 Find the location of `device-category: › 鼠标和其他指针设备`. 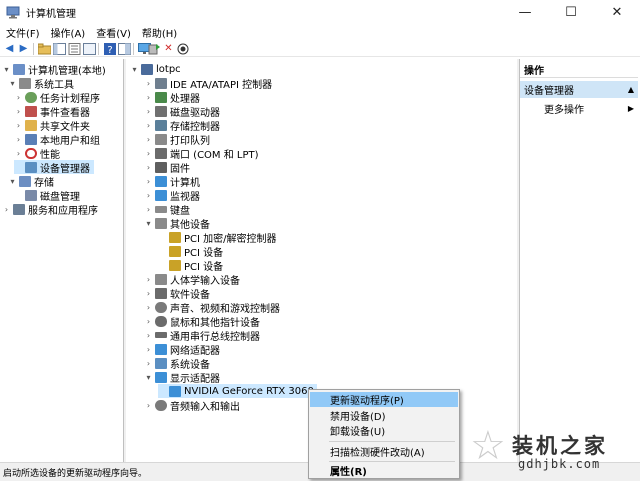

device-category: › 鼠标和其他指针设备 is located at coordinates (202, 321).